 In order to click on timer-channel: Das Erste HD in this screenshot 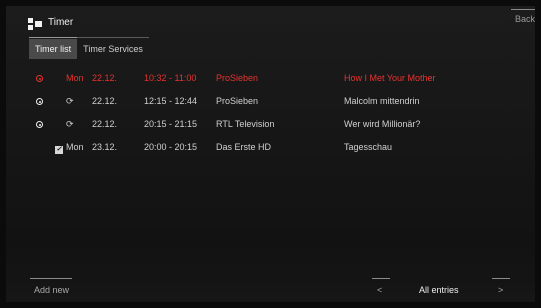, I will do `click(244, 147)`.